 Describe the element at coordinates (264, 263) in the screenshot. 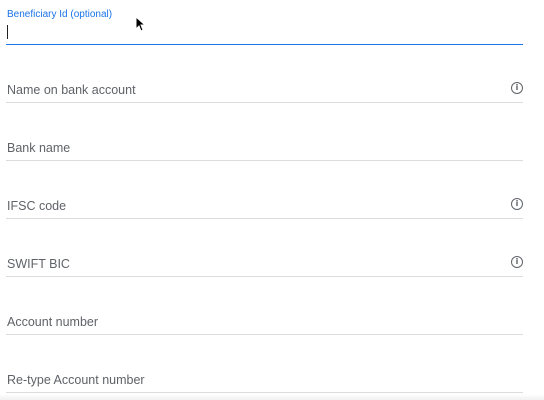

I see `swift-bic-input` at that location.